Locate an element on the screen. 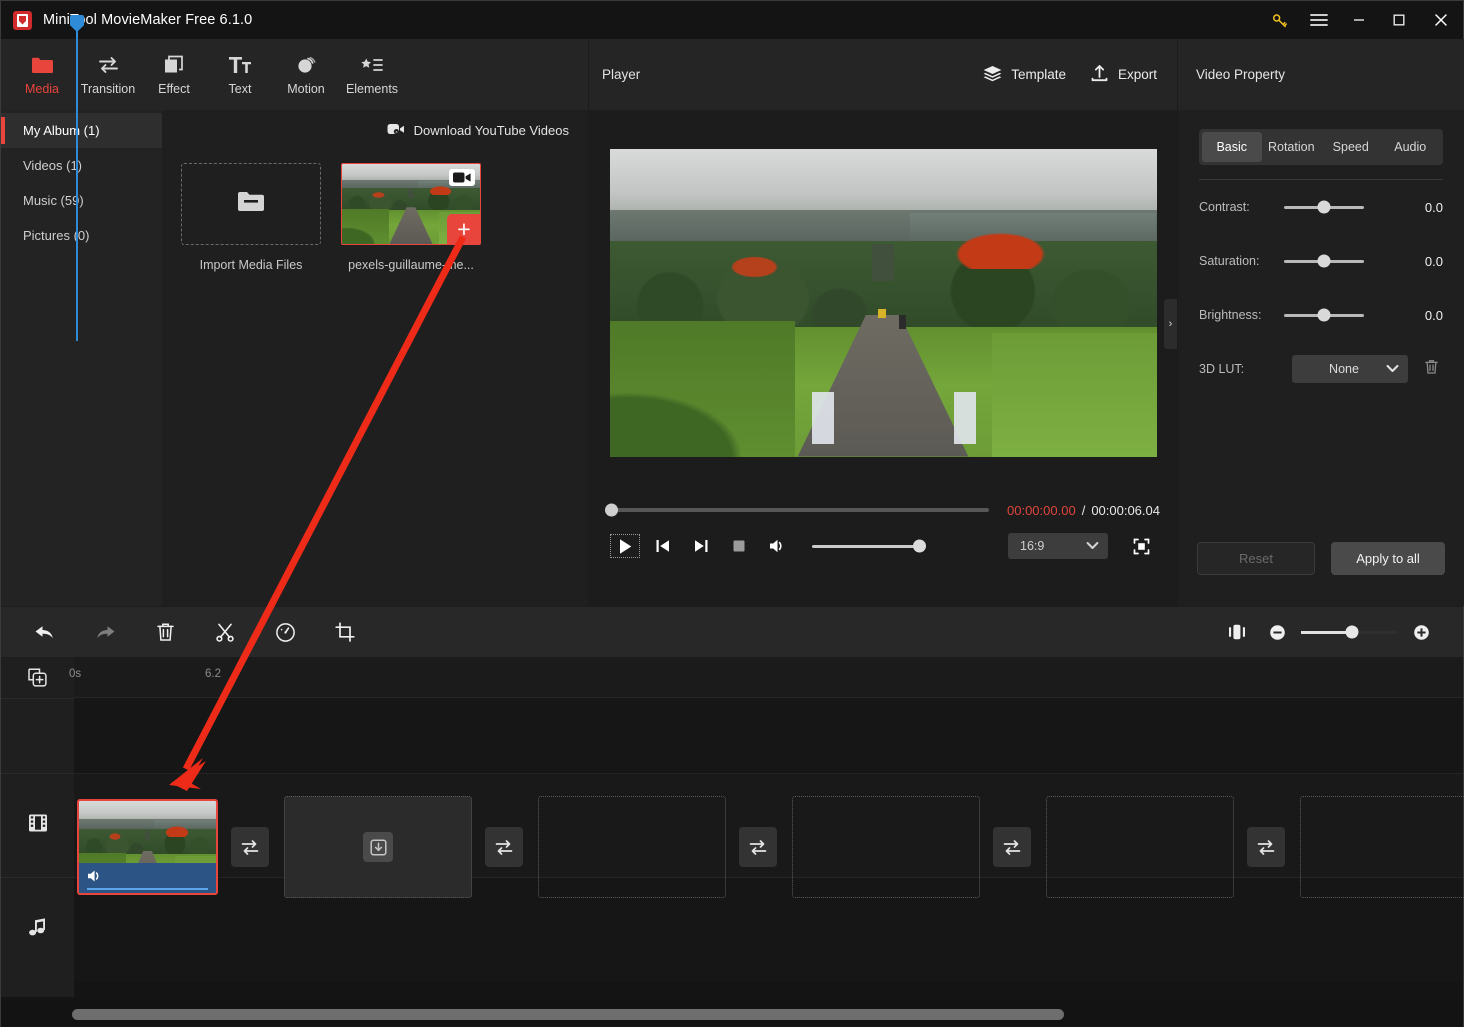  player-title: Player is located at coordinates (621, 74).